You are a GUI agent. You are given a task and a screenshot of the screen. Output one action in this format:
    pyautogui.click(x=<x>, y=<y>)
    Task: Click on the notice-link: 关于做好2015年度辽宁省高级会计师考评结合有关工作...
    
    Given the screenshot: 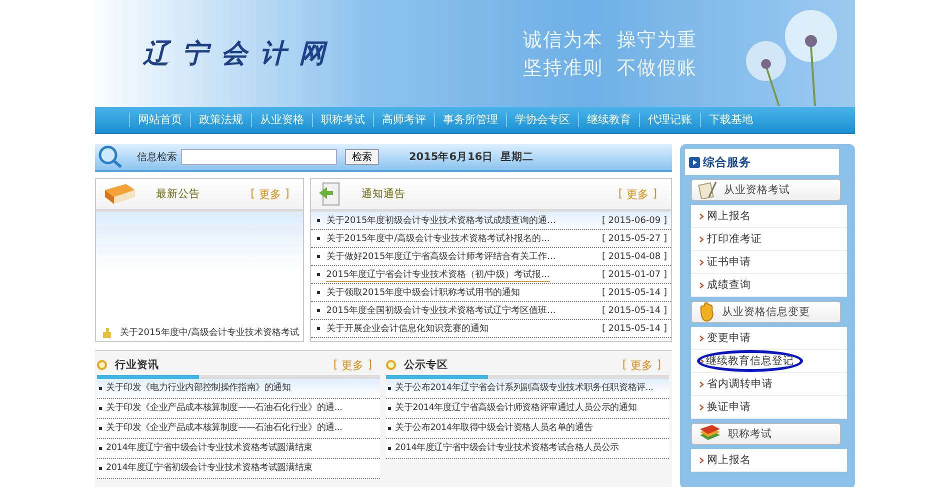 What is the action you would take?
    pyautogui.click(x=441, y=256)
    